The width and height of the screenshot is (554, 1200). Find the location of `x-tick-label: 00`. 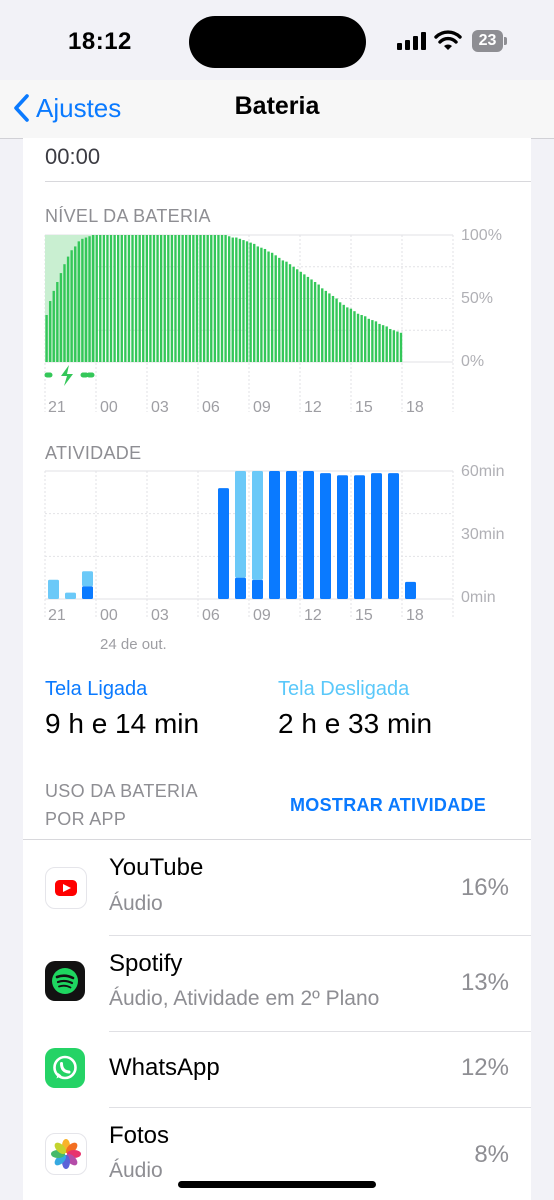

x-tick-label: 00 is located at coordinates (109, 615).